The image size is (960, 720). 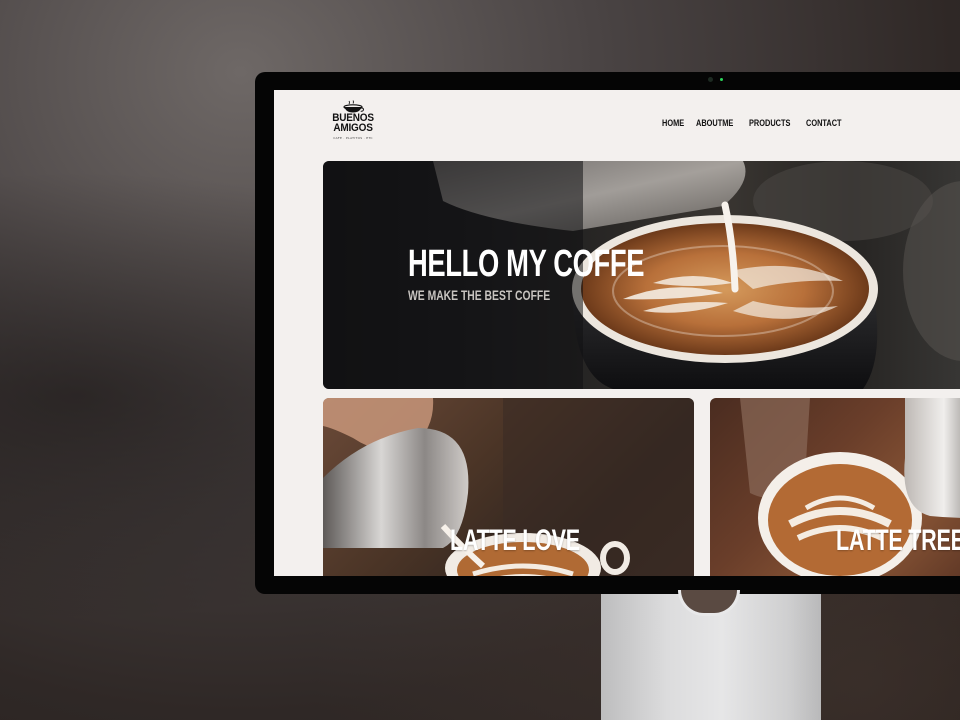 I want to click on main-nav: HOME ABOUTME PRODUCTS CONTACT, so click(x=755, y=123).